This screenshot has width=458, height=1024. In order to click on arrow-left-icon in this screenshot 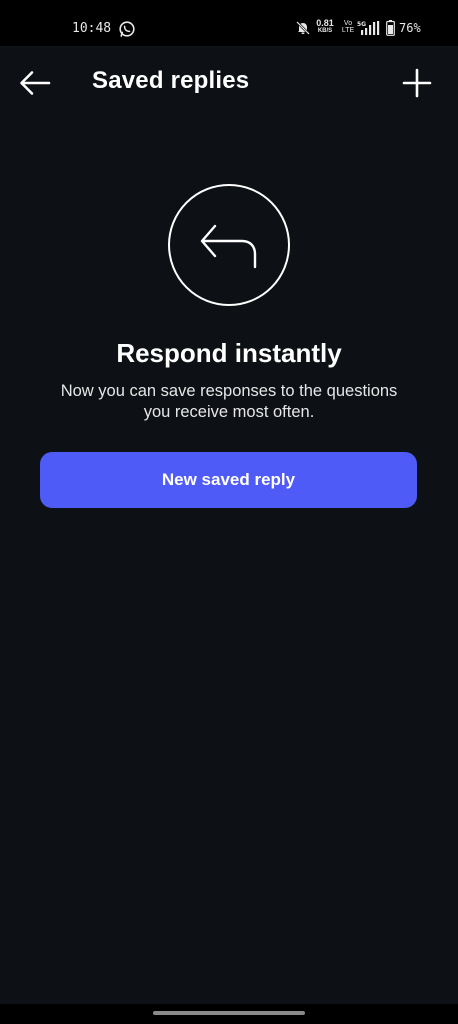, I will do `click(35, 83)`.